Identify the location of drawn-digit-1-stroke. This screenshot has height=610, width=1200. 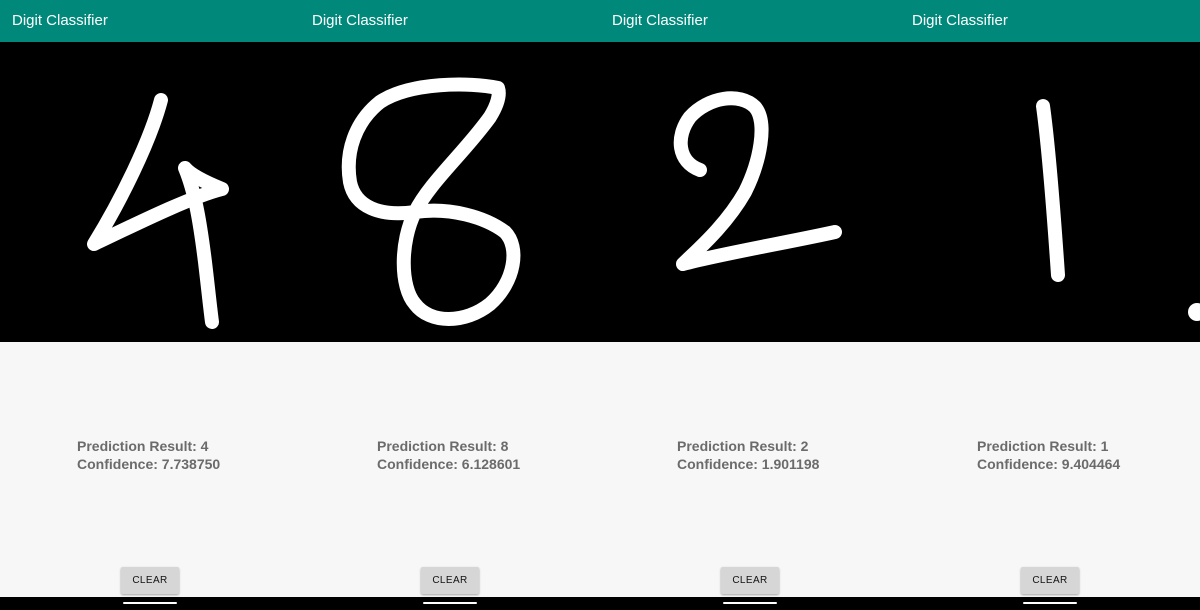
(1118, 210).